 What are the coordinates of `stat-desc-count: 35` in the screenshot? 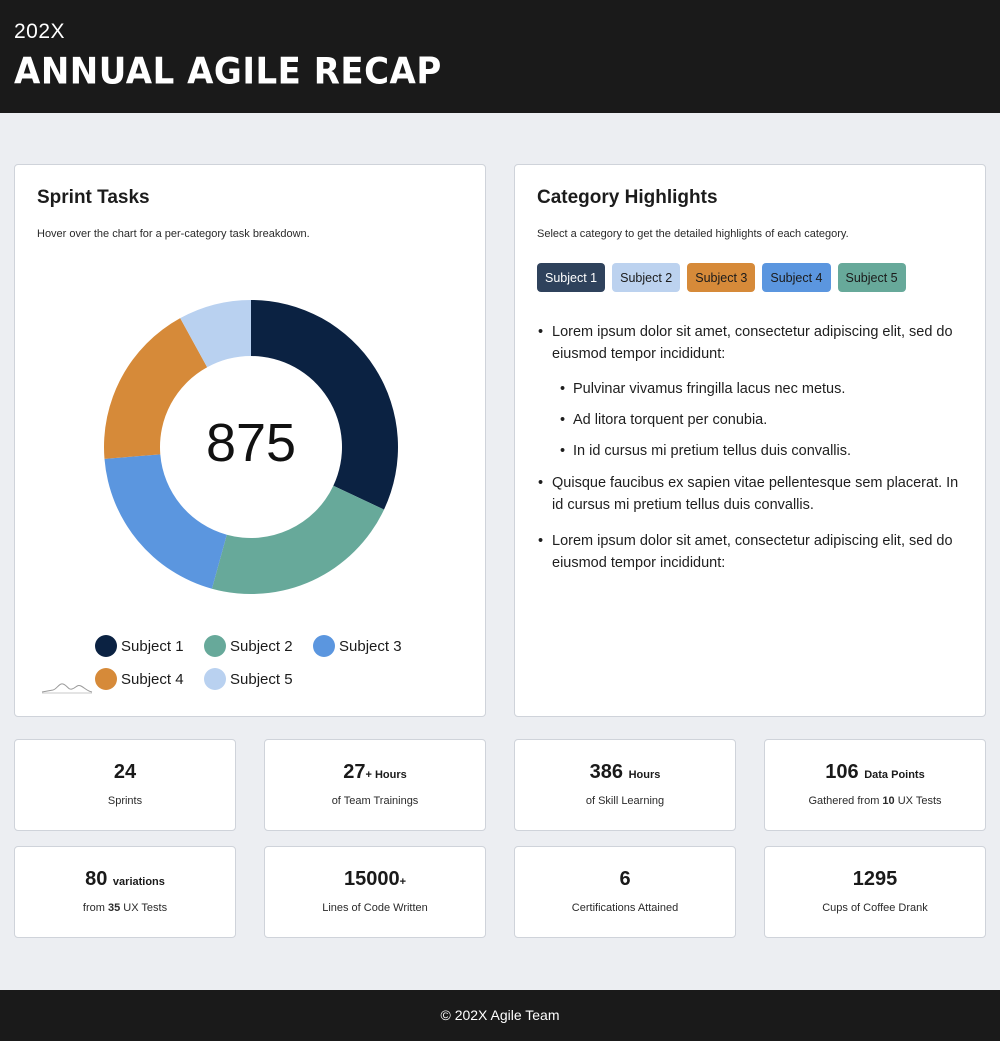 It's located at (114, 908).